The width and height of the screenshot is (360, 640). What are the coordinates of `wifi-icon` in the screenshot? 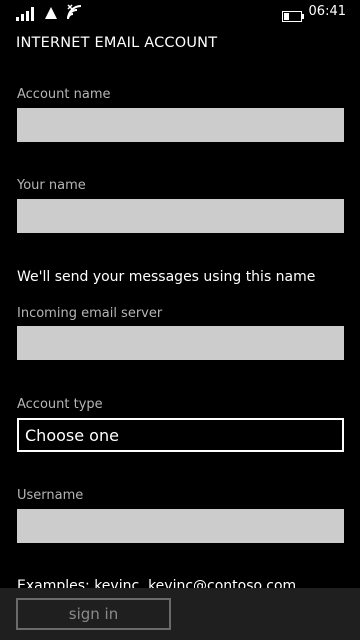 It's located at (74, 14).